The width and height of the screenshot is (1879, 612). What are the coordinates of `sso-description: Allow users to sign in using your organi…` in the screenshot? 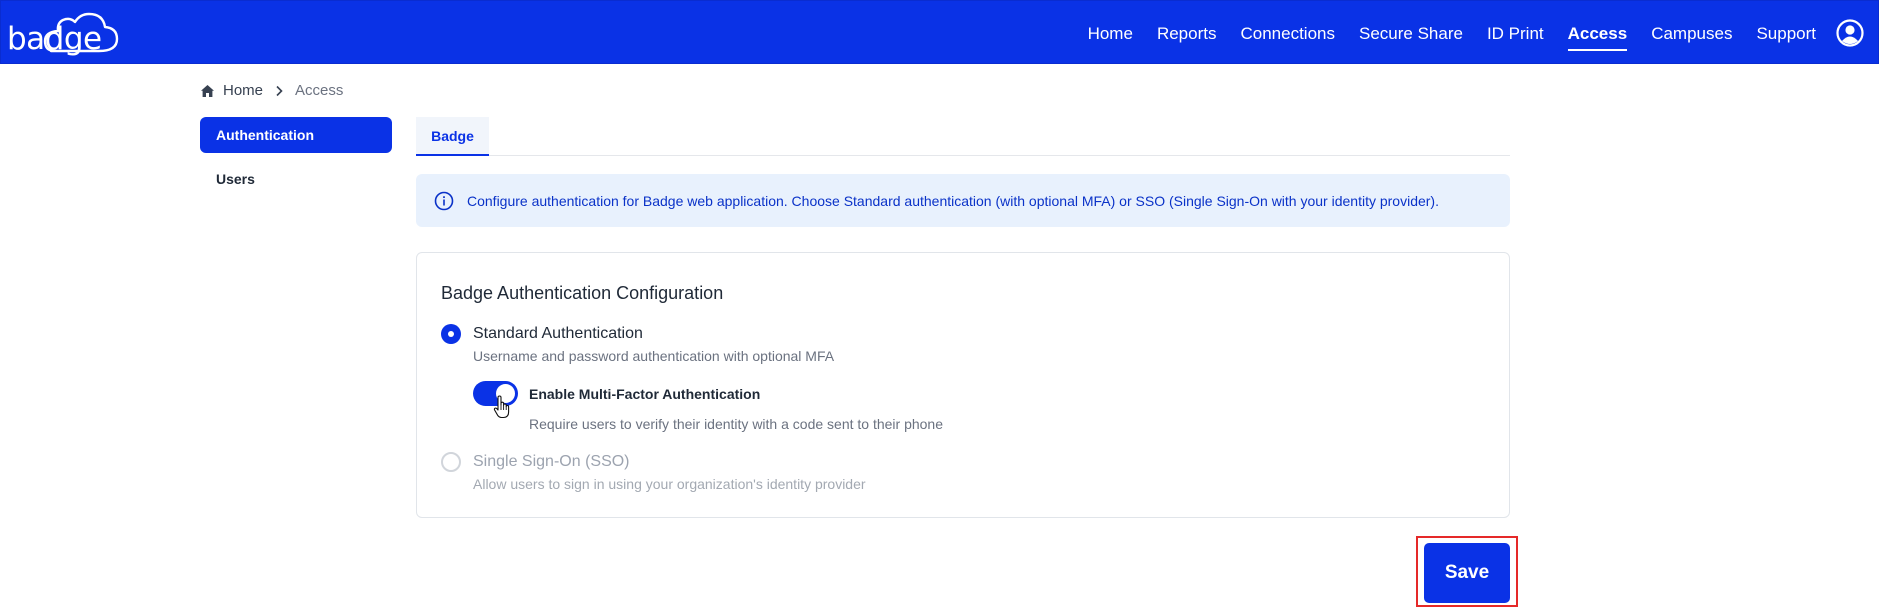 It's located at (669, 484).